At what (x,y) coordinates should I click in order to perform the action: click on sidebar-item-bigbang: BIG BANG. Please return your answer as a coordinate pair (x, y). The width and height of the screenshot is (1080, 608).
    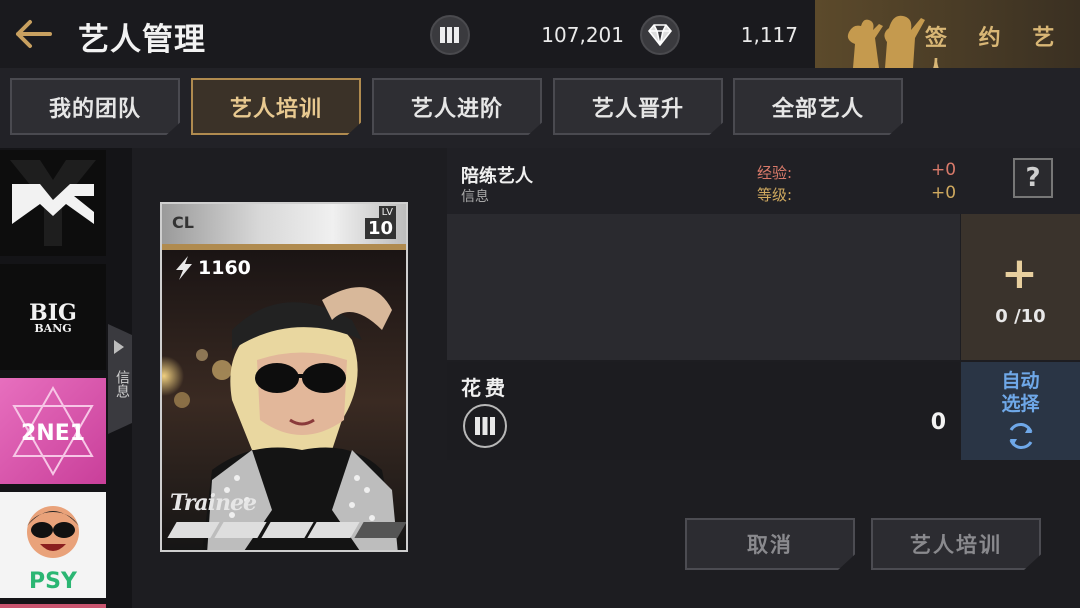
    Looking at the image, I should click on (53, 317).